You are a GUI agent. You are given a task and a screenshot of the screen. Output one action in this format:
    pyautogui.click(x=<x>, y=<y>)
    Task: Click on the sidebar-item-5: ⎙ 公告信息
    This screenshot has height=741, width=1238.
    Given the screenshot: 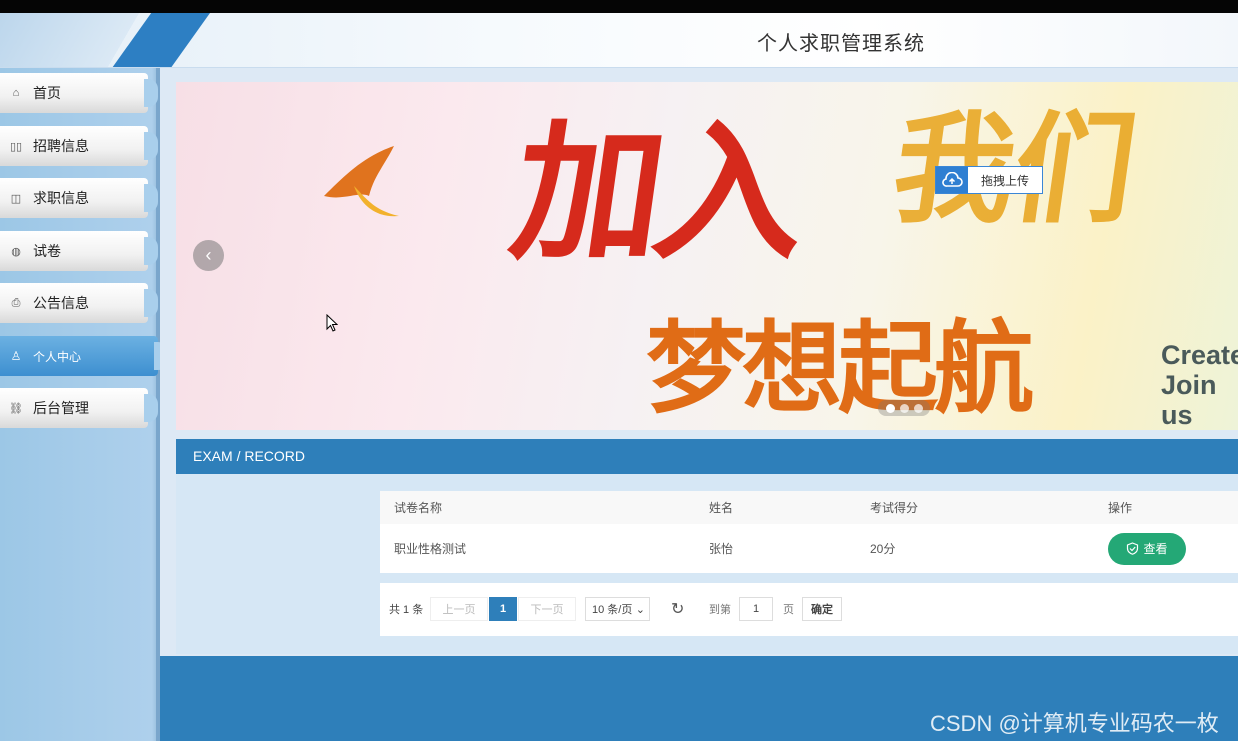 What is the action you would take?
    pyautogui.click(x=79, y=303)
    